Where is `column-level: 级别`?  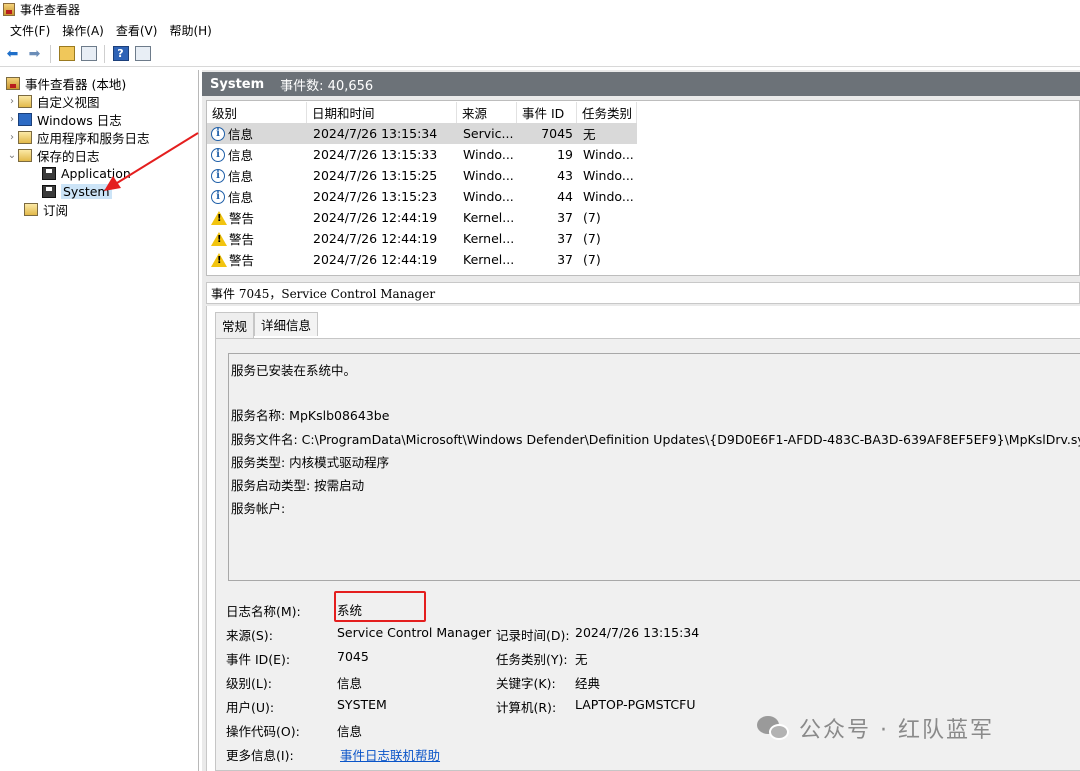
column-level: 级别 is located at coordinates (257, 112).